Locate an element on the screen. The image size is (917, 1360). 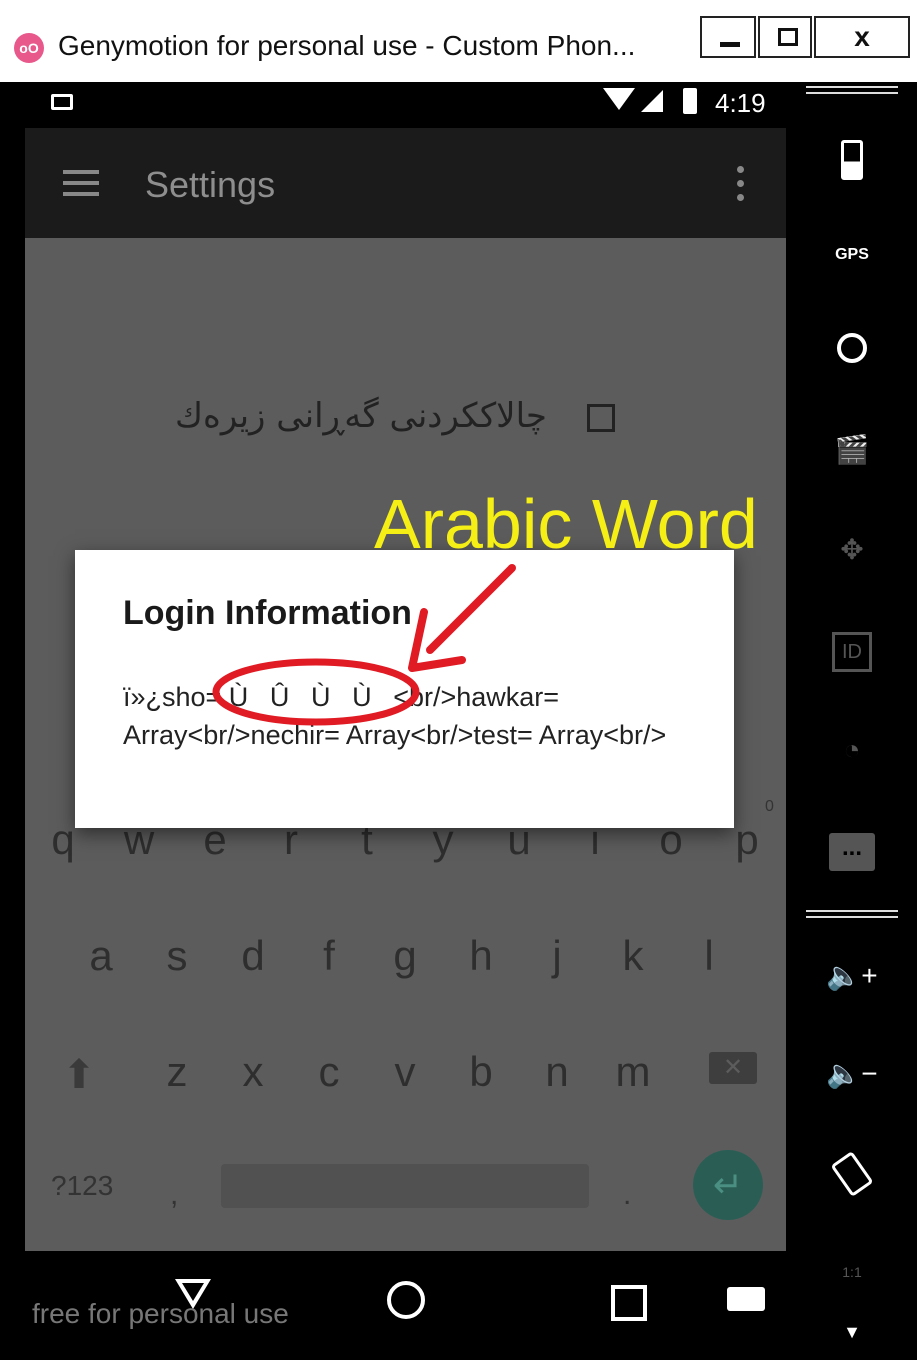
shift-icon: ⬆ is located at coordinates (79, 1080).